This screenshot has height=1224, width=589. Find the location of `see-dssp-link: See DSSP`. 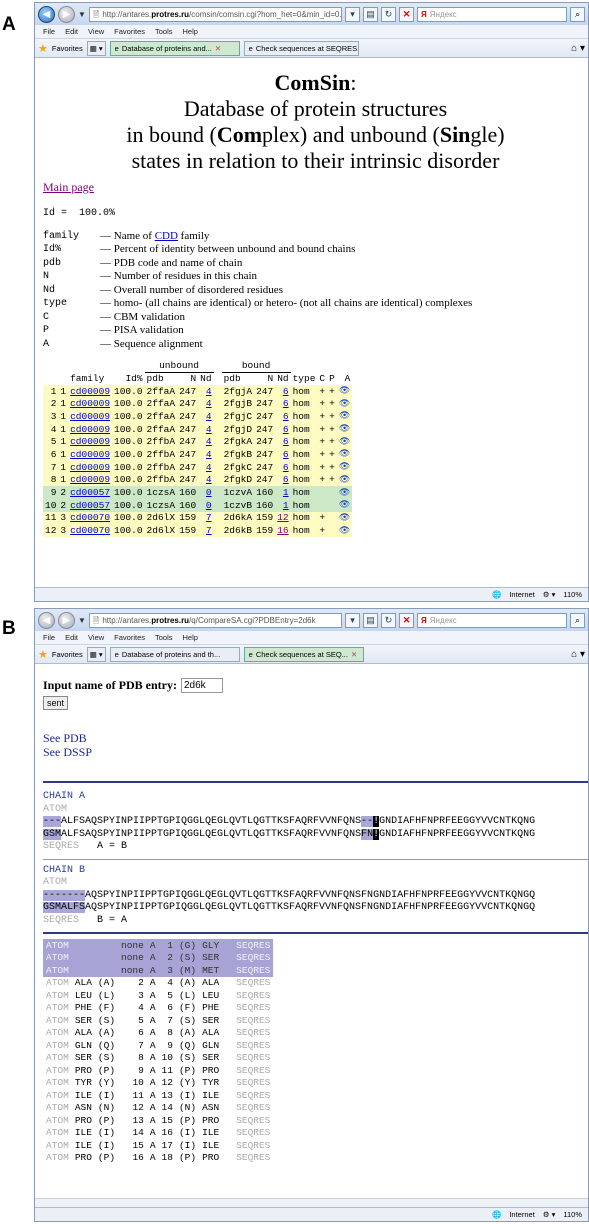

see-dssp-link: See DSSP is located at coordinates (315, 752).